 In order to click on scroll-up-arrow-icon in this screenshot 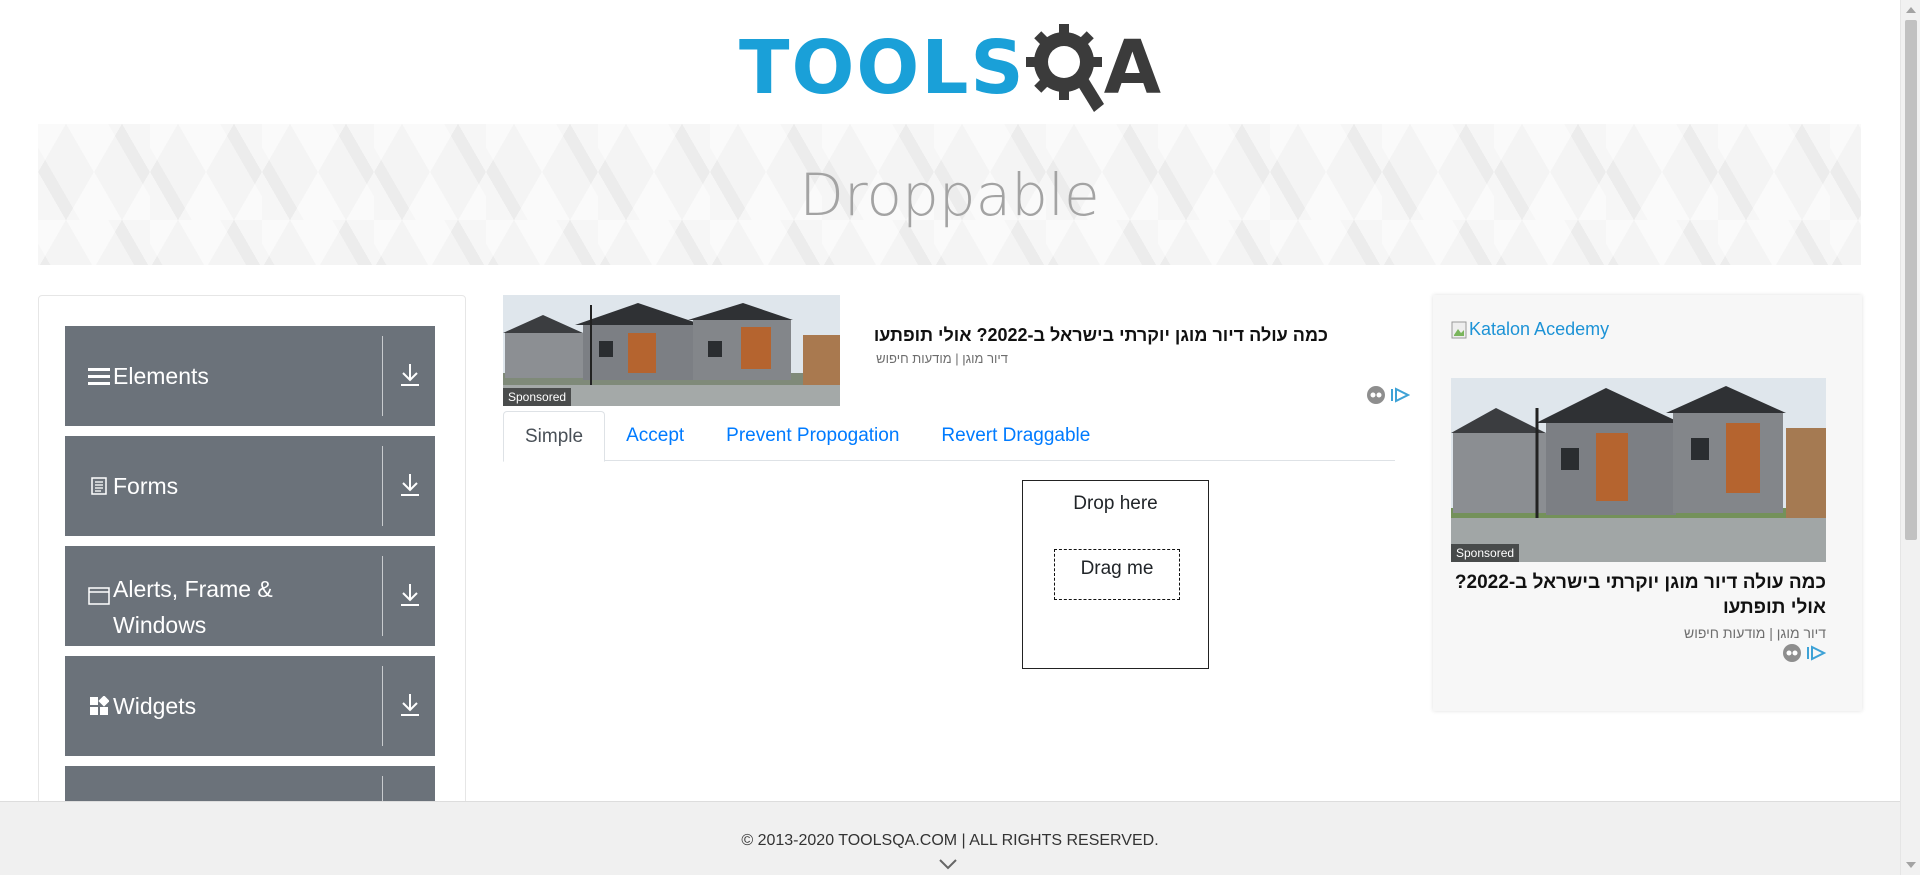, I will do `click(1911, 10)`.